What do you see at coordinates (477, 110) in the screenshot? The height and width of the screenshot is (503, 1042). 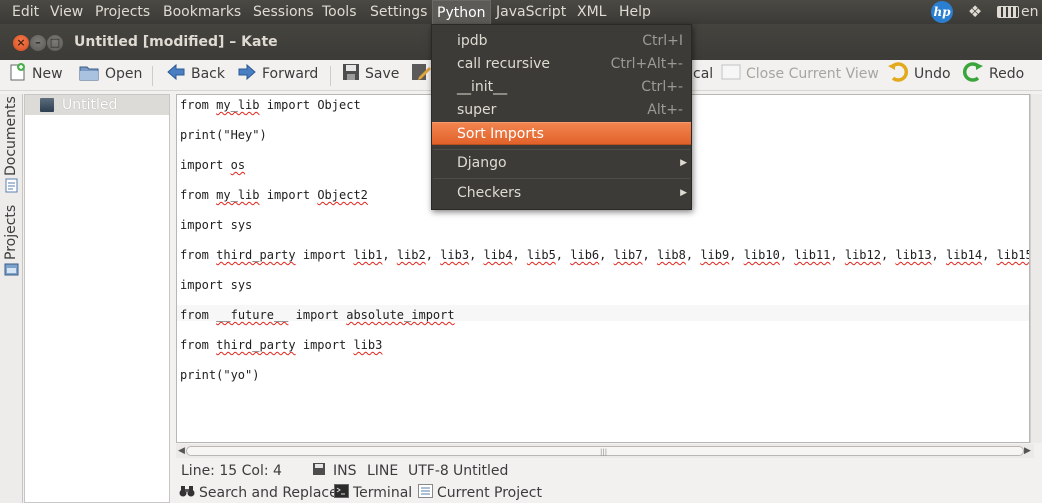 I see `menu-item-label: super` at bounding box center [477, 110].